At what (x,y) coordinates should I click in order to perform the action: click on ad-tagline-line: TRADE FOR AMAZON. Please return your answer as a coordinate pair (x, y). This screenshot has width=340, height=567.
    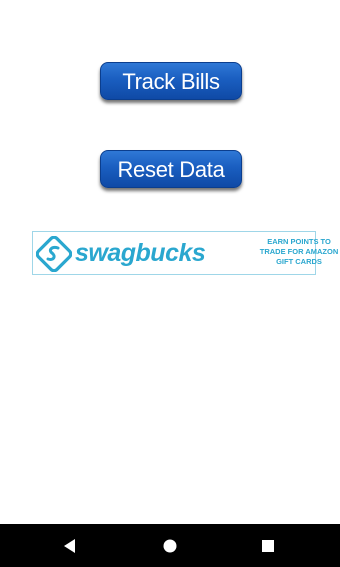
    Looking at the image, I should click on (299, 251).